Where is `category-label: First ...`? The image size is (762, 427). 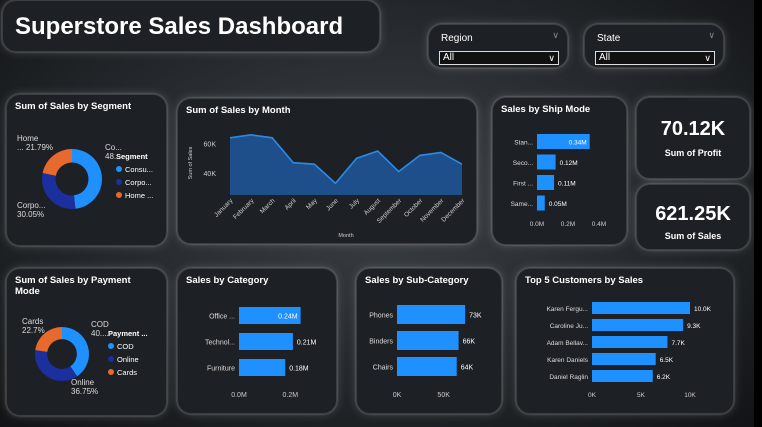
category-label: First ... is located at coordinates (523, 184).